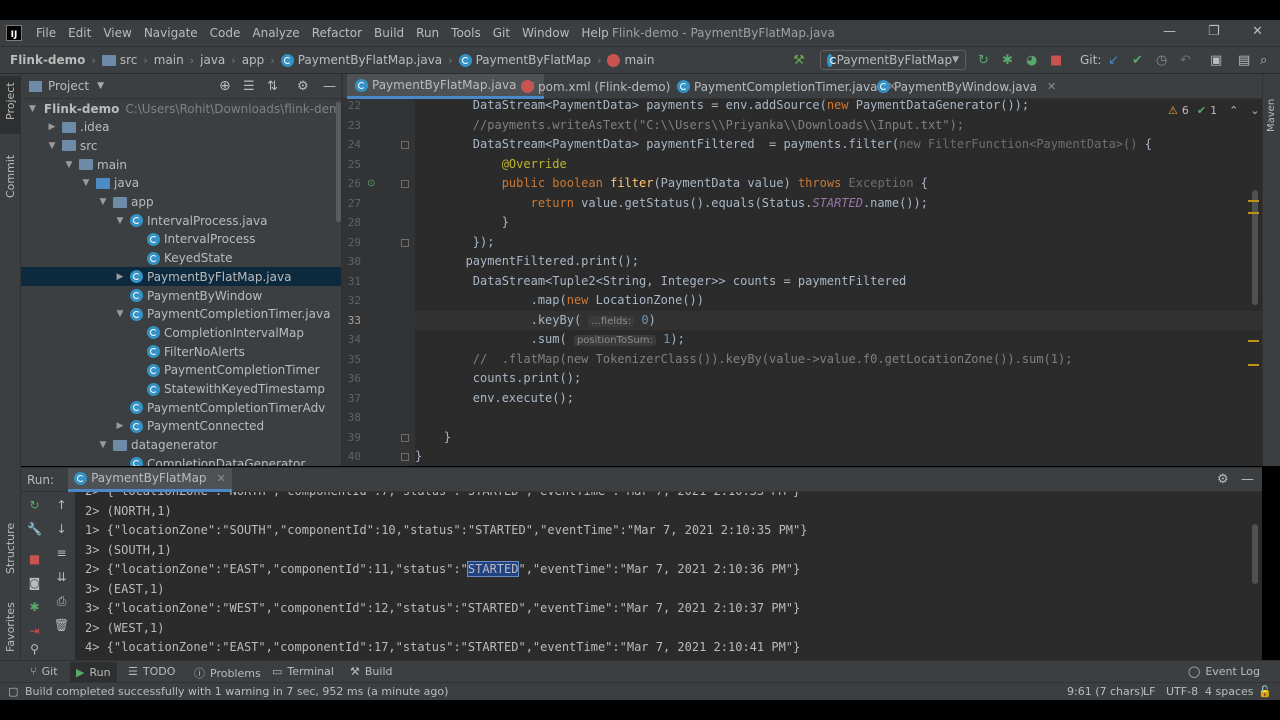  Describe the element at coordinates (34, 607) in the screenshot. I see `debug-bug-icon: ✱` at that location.